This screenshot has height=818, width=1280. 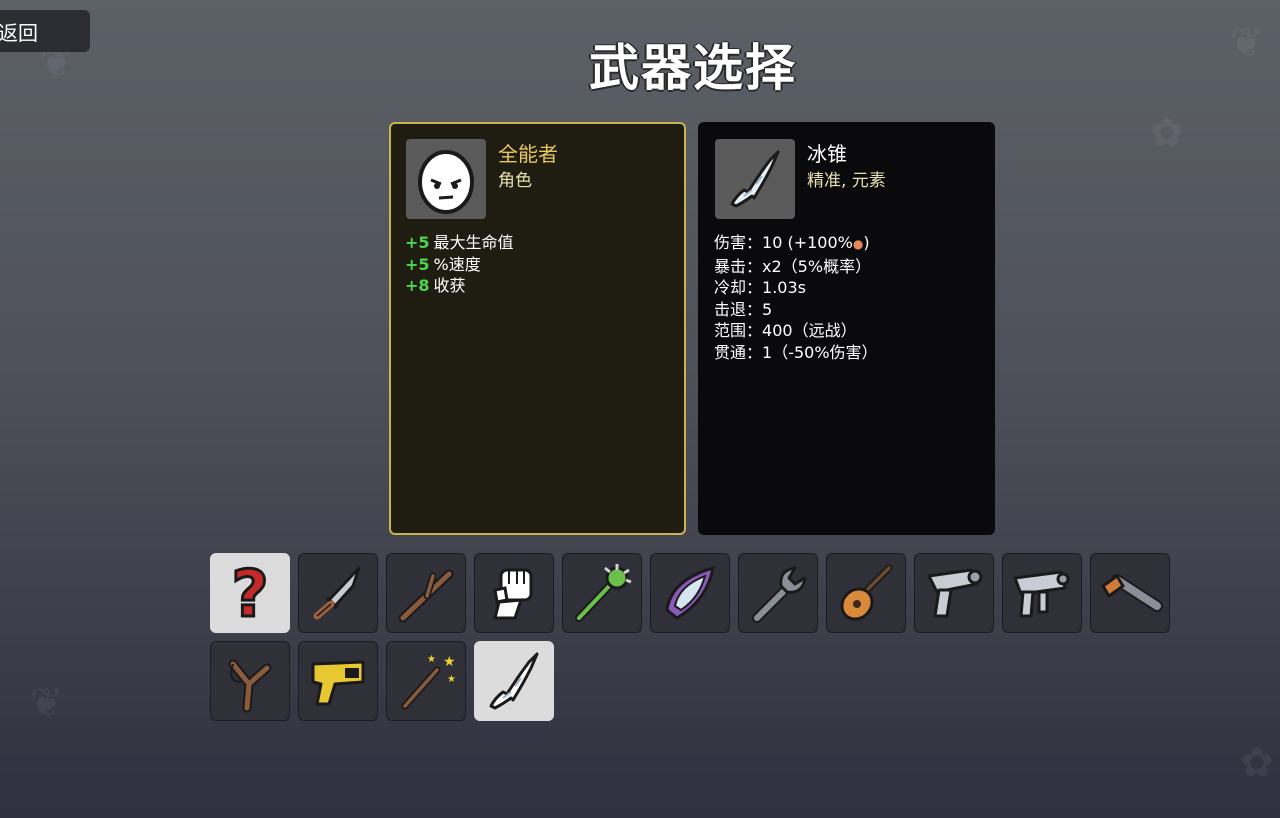 I want to click on weapon-slot-random: ?, so click(x=250, y=593).